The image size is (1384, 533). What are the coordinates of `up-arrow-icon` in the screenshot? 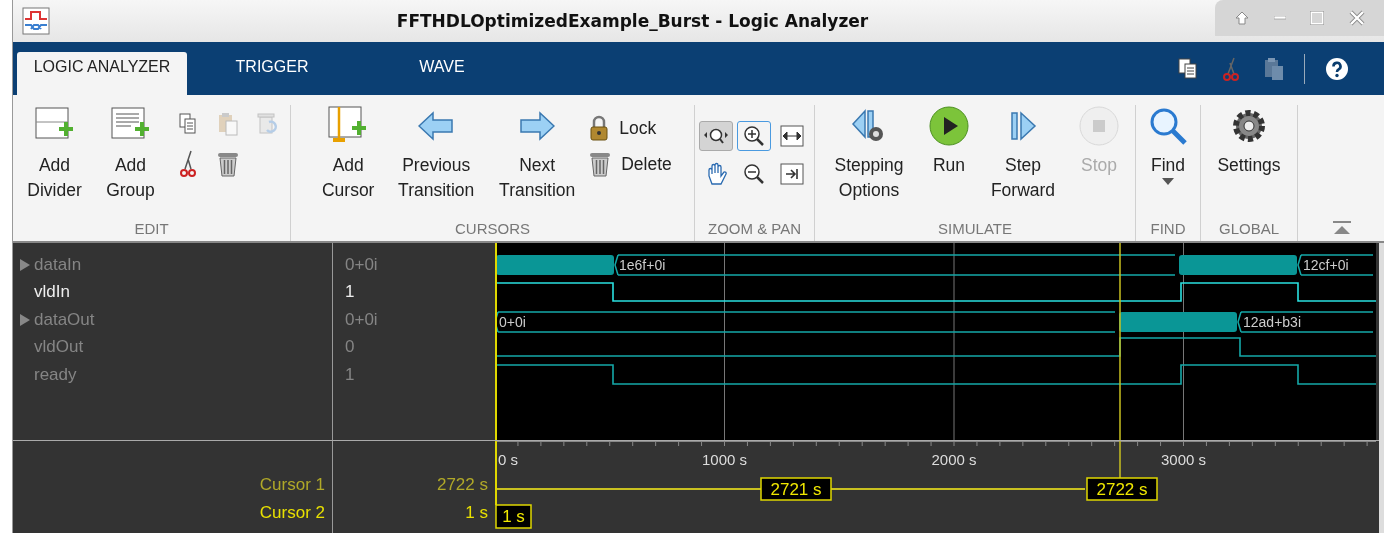 It's located at (1242, 18).